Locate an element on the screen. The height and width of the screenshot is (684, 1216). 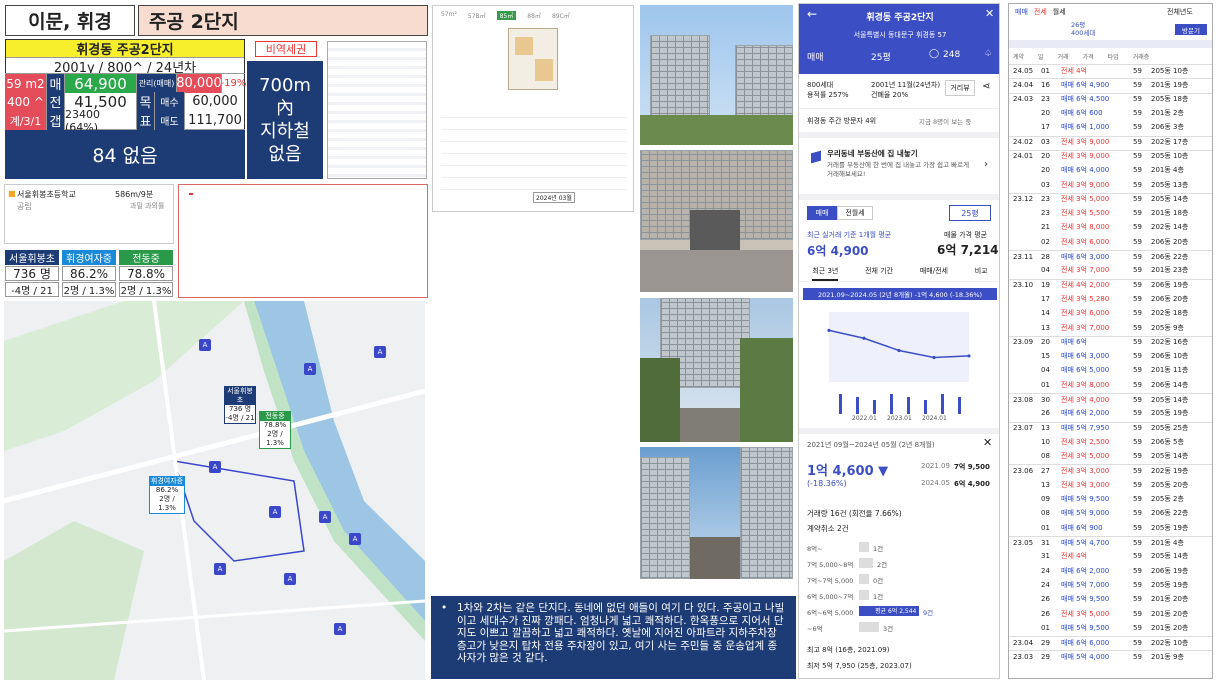
share-icon: ⋖ is located at coordinates (986, 86).